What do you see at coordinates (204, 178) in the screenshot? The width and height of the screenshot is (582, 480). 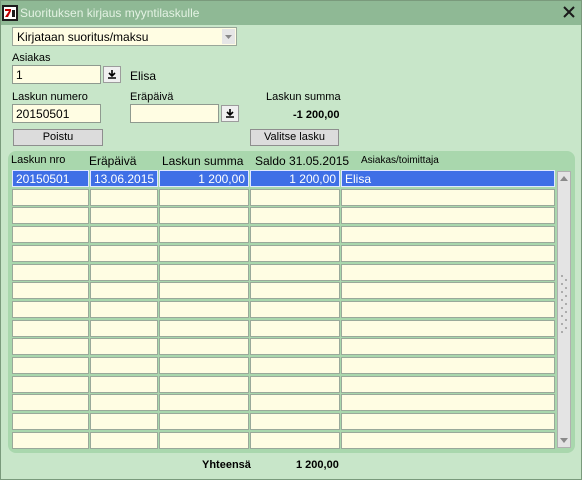 I see `table-cell-invoice-sum: 1 200,00` at bounding box center [204, 178].